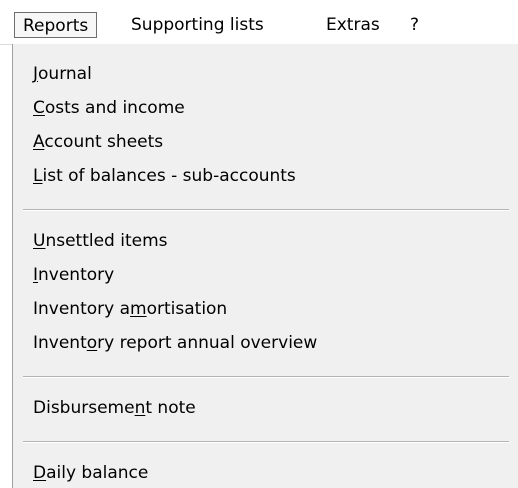 This screenshot has height=488, width=518. I want to click on menu-item-costs-and-income: Costs and income, so click(109, 108).